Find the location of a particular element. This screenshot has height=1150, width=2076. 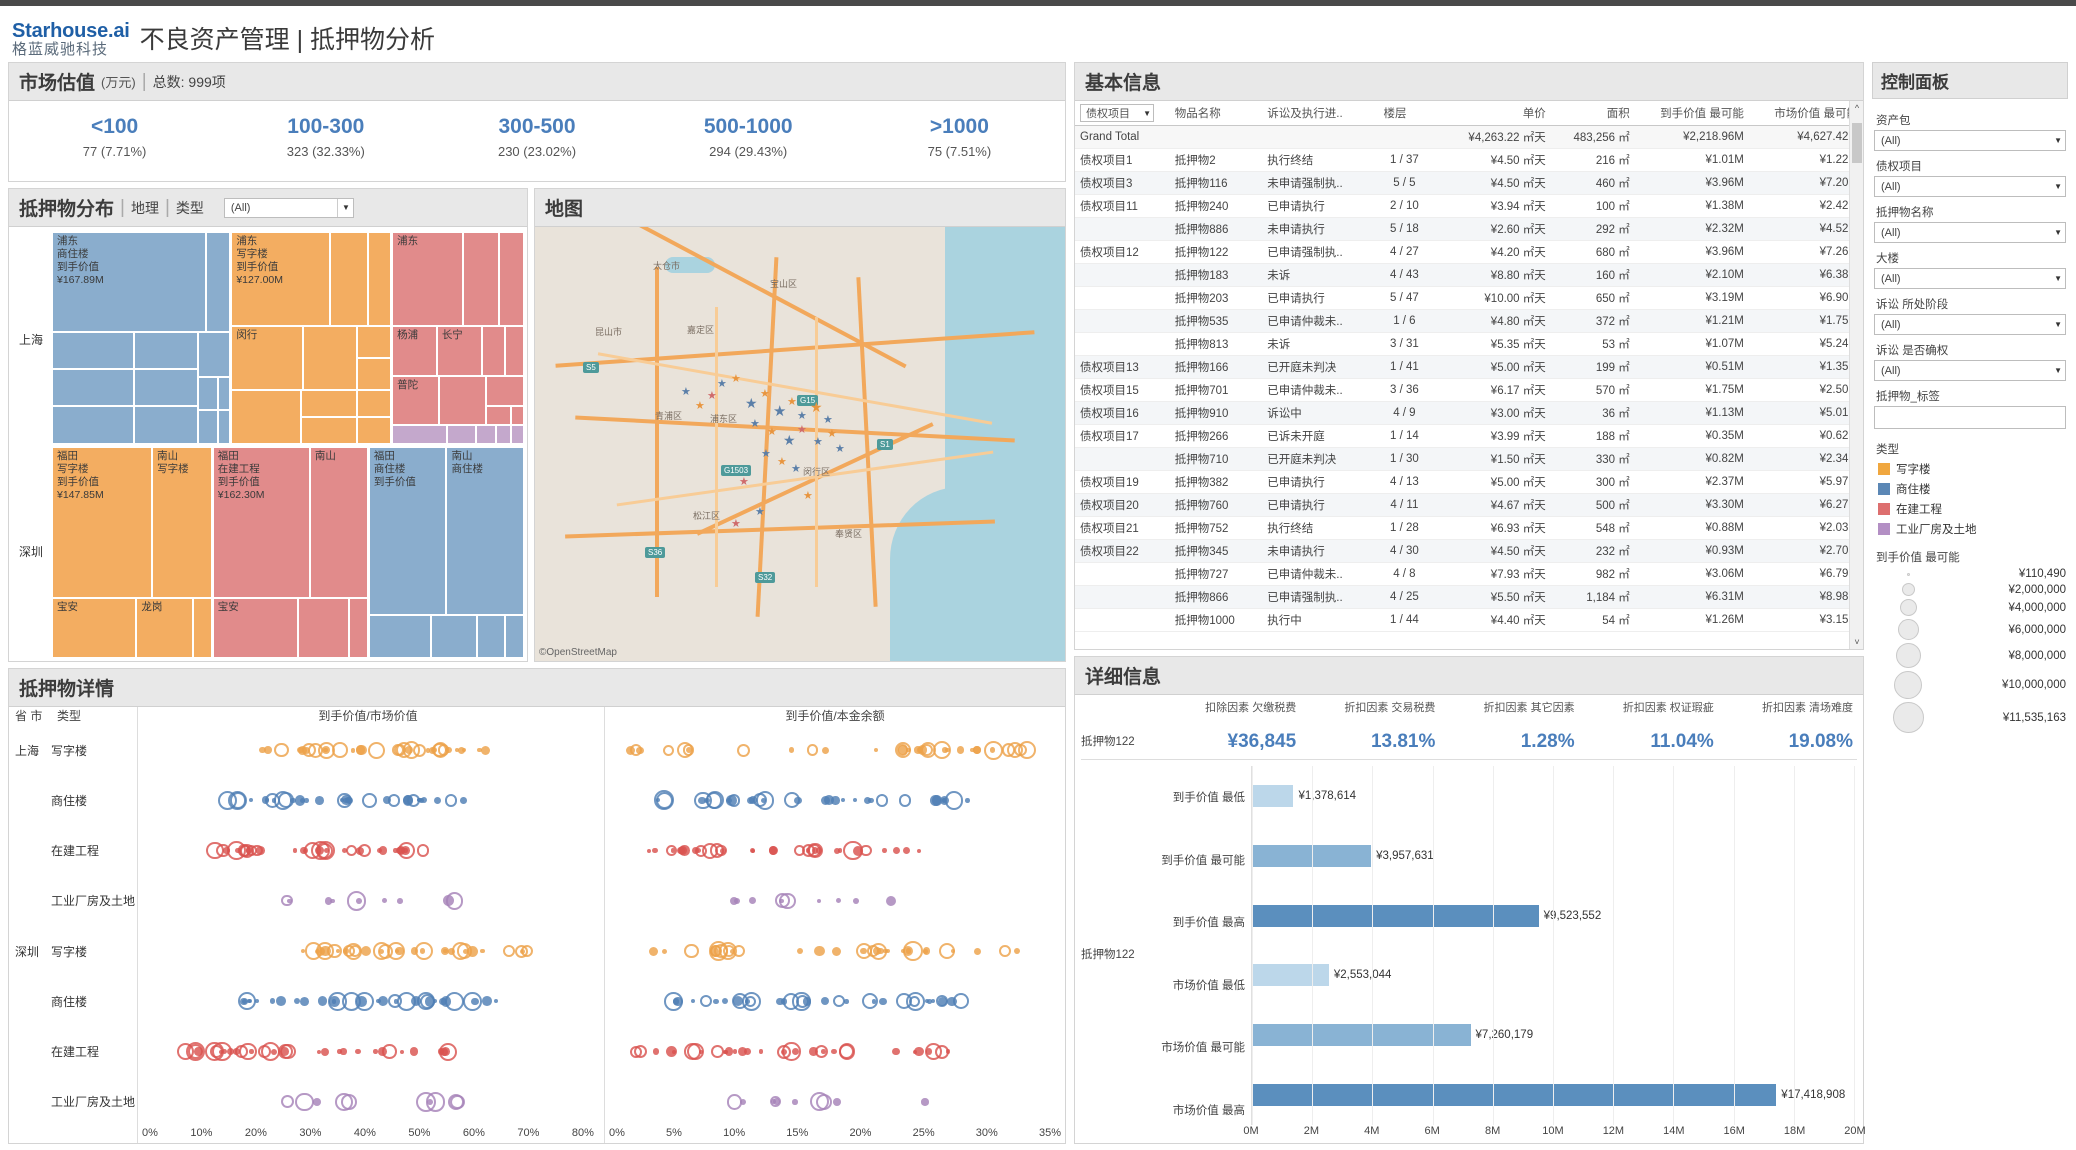

legend-item: 工业厂房及土地 is located at coordinates (1972, 529).